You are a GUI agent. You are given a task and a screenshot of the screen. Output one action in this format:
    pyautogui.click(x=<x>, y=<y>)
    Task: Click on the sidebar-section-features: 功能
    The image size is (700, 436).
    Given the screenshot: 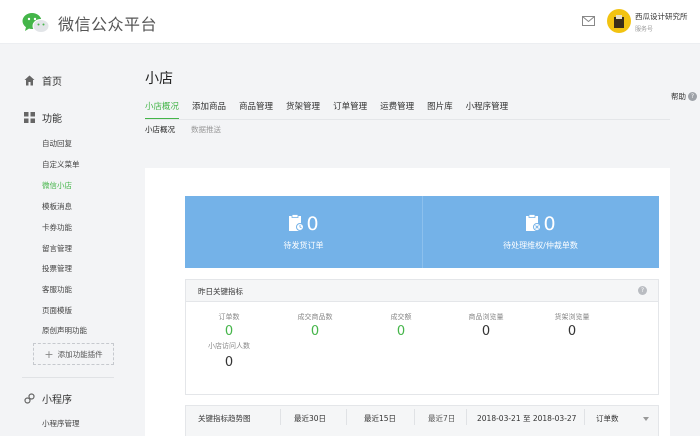 What is the action you would take?
    pyautogui.click(x=43, y=117)
    